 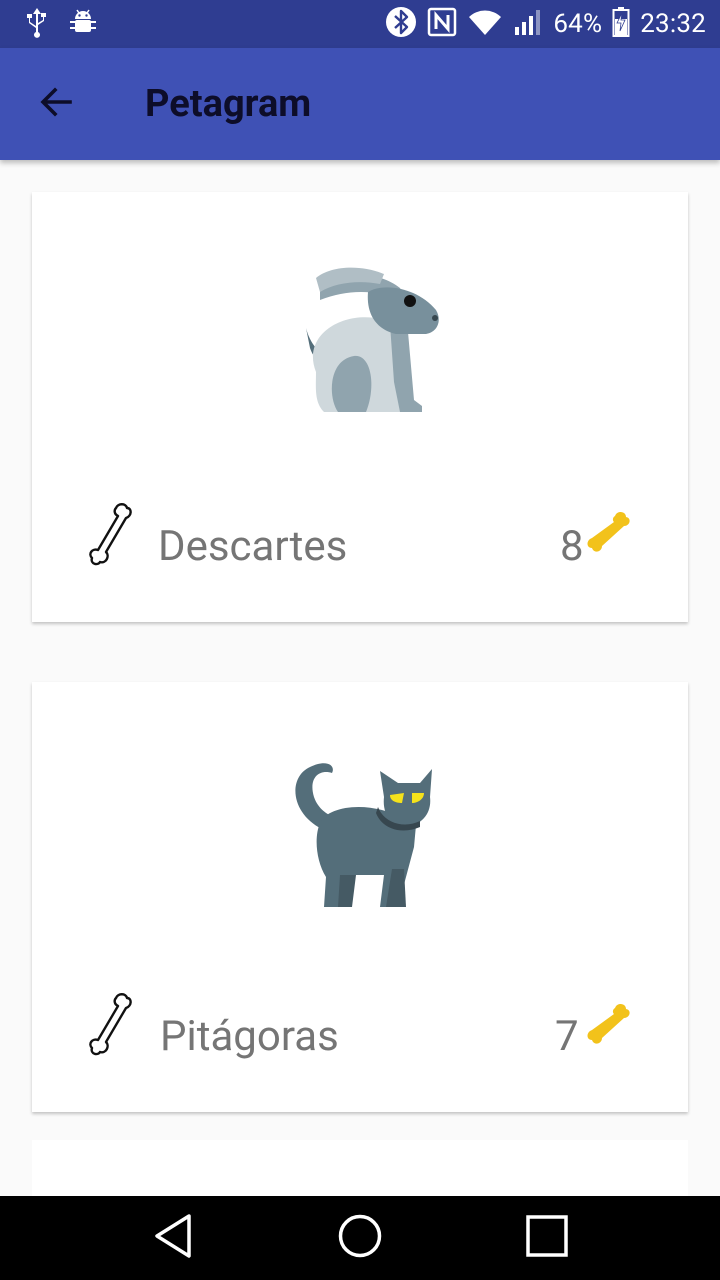 I want to click on likes-count: 8, so click(x=572, y=546).